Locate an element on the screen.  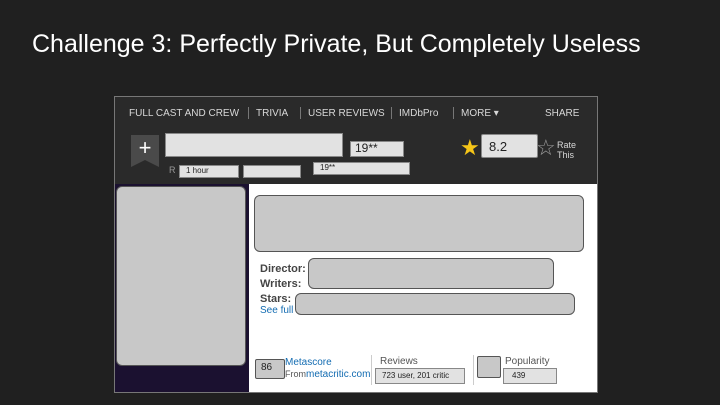
see-full-link: See full is located at coordinates (276, 310).